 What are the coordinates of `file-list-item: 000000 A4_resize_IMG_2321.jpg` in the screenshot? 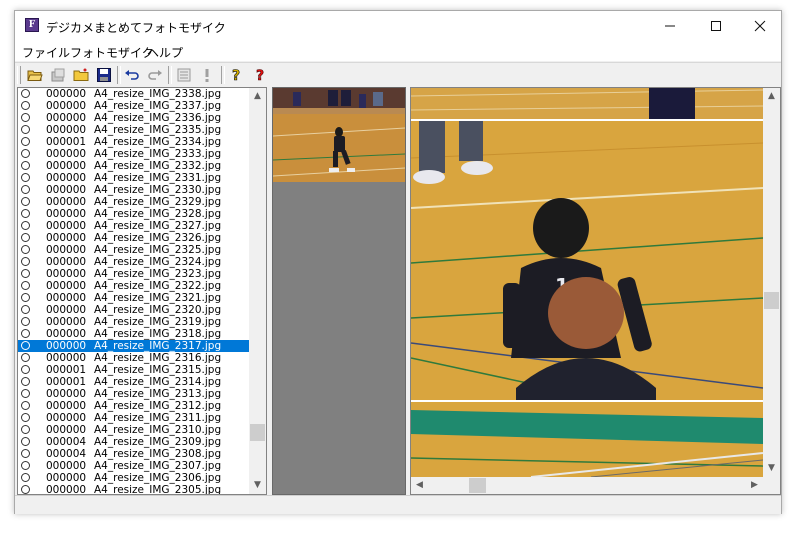 It's located at (134, 298).